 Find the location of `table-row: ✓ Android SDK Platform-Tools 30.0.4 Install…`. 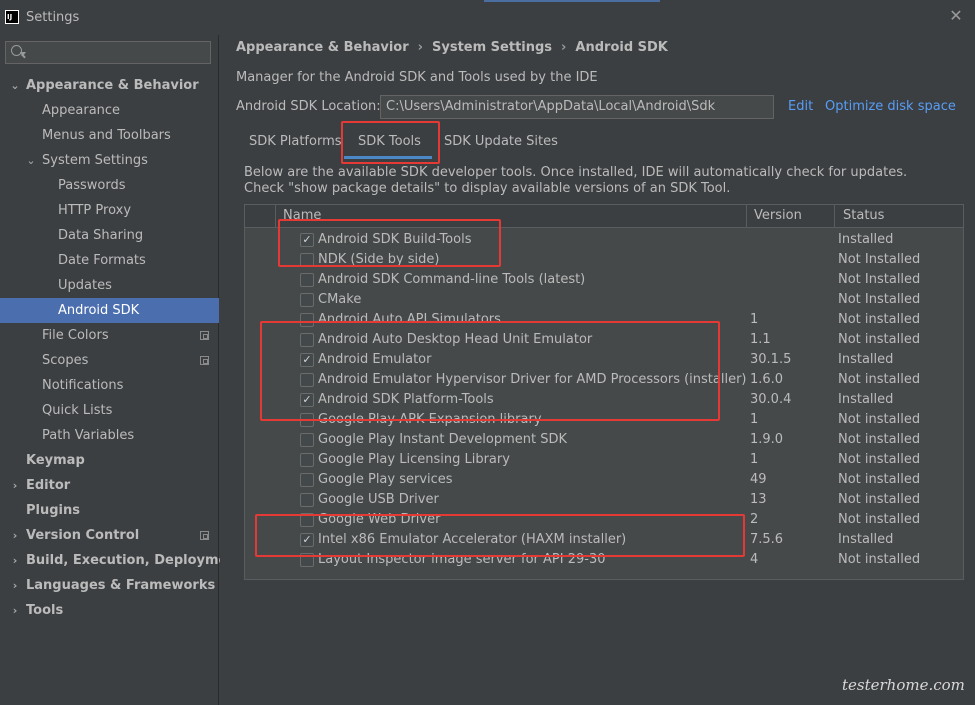

table-row: ✓ Android SDK Platform-Tools 30.0.4 Install… is located at coordinates (604, 400).